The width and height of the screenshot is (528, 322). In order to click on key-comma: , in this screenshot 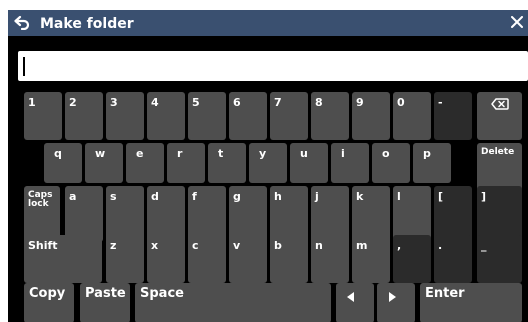, I will do `click(412, 259)`.